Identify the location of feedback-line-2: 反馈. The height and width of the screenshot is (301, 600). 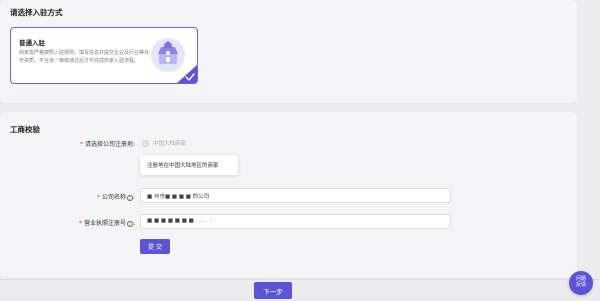
(580, 285).